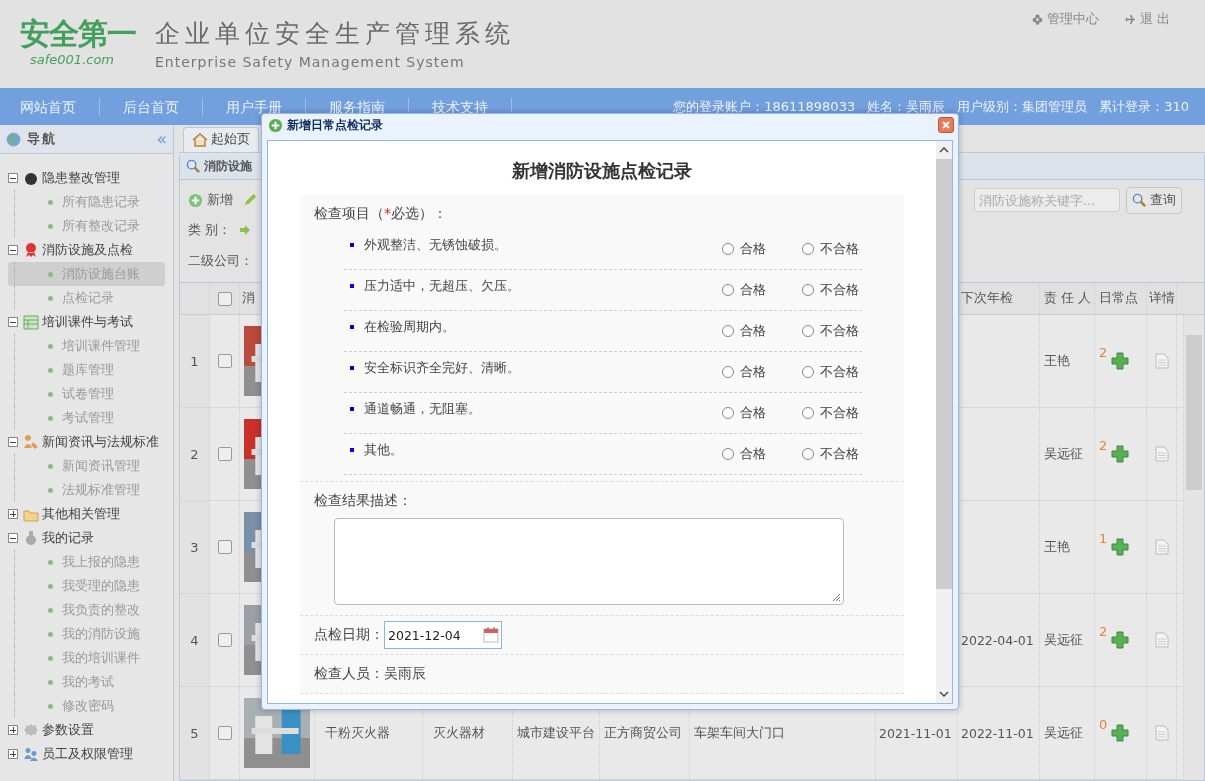 This screenshot has height=781, width=1205. What do you see at coordinates (1154, 19) in the screenshot?
I see `header-link: 退 出` at bounding box center [1154, 19].